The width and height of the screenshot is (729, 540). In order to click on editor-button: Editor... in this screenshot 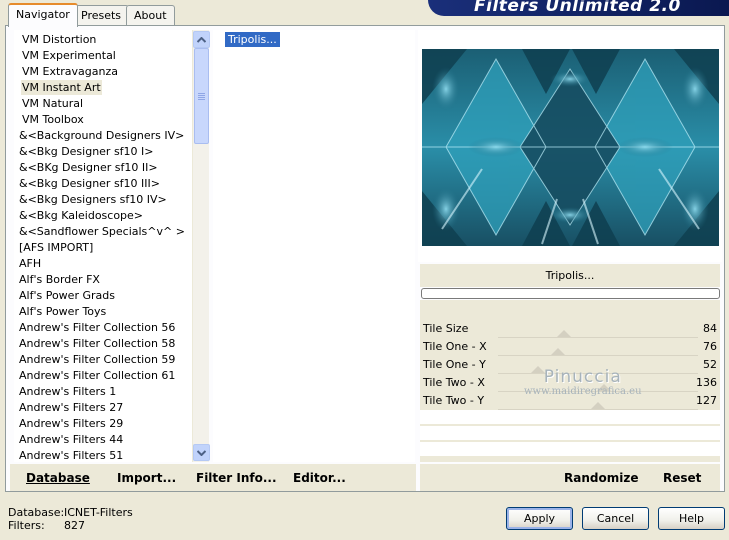, I will do `click(319, 478)`.